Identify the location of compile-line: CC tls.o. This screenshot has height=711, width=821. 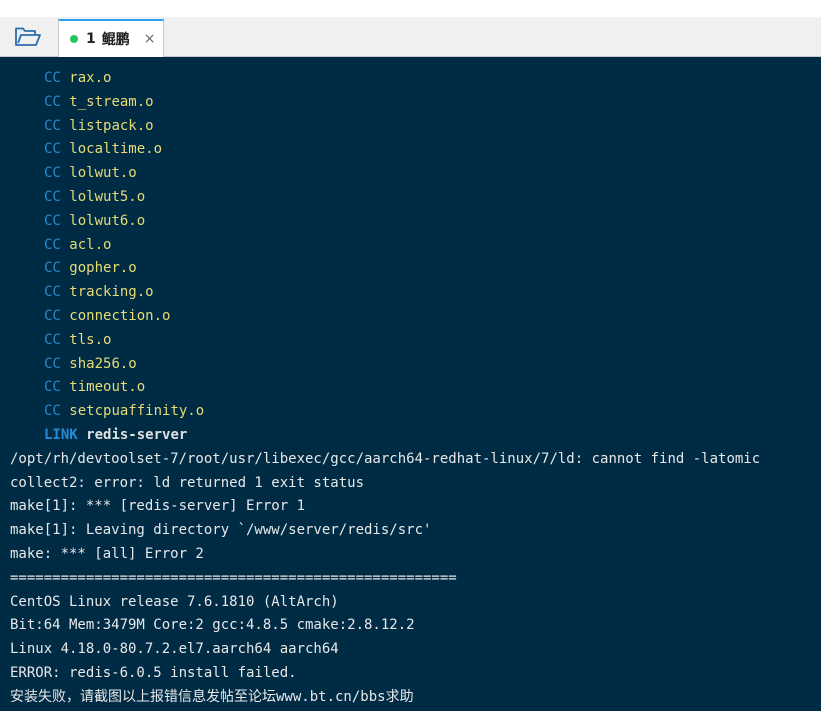
(60, 340).